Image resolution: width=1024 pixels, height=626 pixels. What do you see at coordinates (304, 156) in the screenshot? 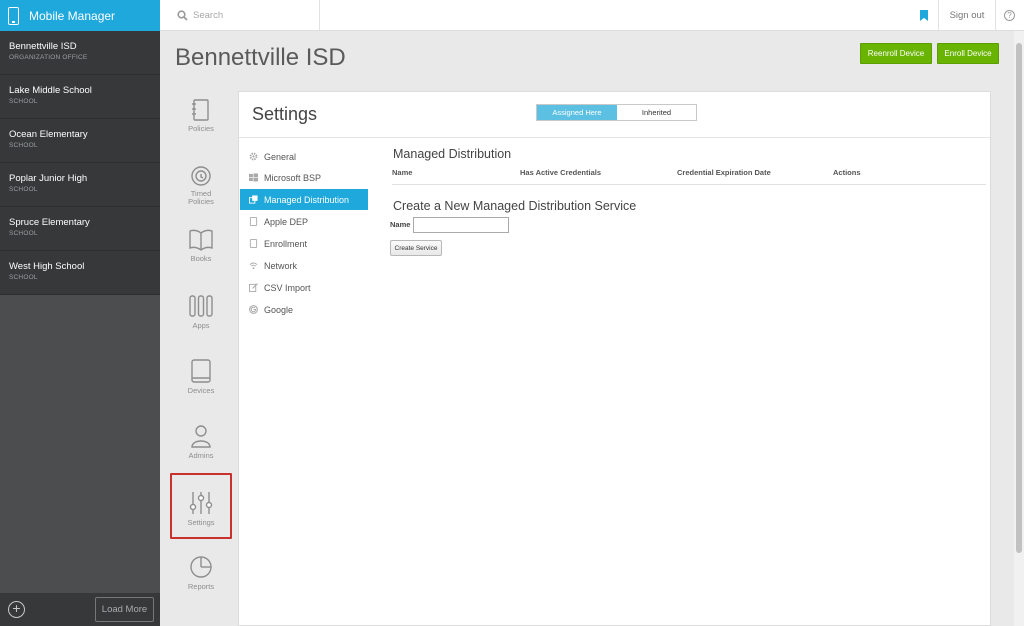
I see `settings-menu-general: General` at bounding box center [304, 156].